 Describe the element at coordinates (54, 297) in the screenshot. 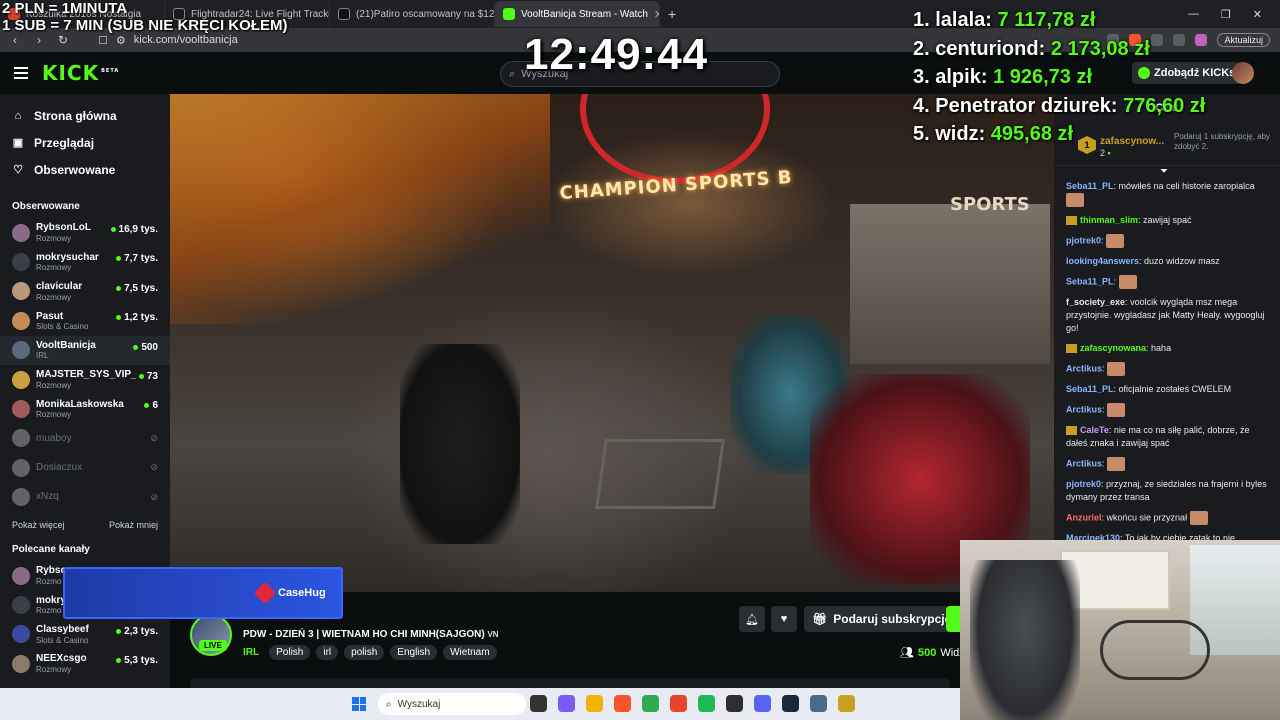

I see `channel-category: Rozmowy` at that location.